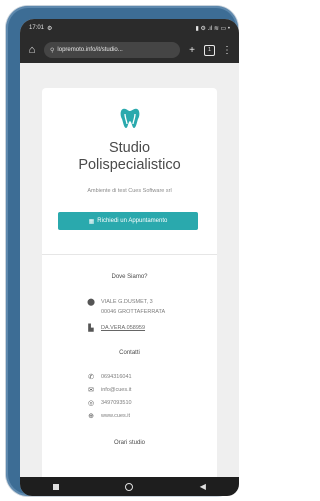 This screenshot has height=501, width=320. I want to click on globe-icon: ⊕, so click(91, 416).